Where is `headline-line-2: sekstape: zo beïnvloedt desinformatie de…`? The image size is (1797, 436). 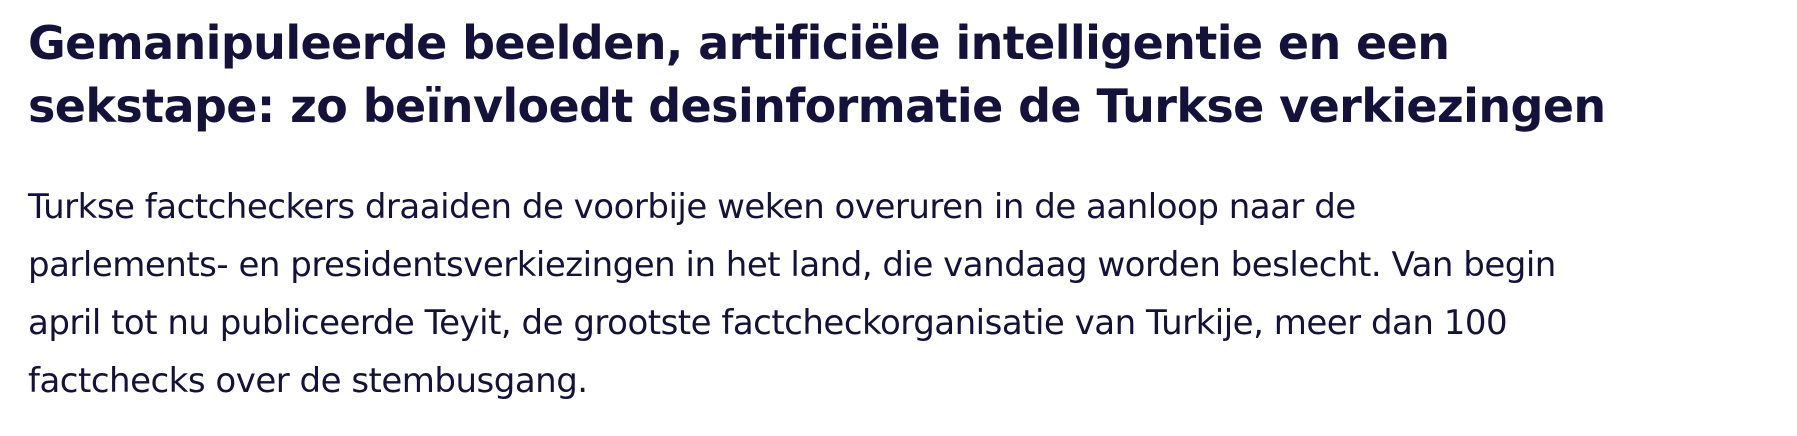 headline-line-2: sekstape: zo beïnvloedt desinformatie de… is located at coordinates (817, 106).